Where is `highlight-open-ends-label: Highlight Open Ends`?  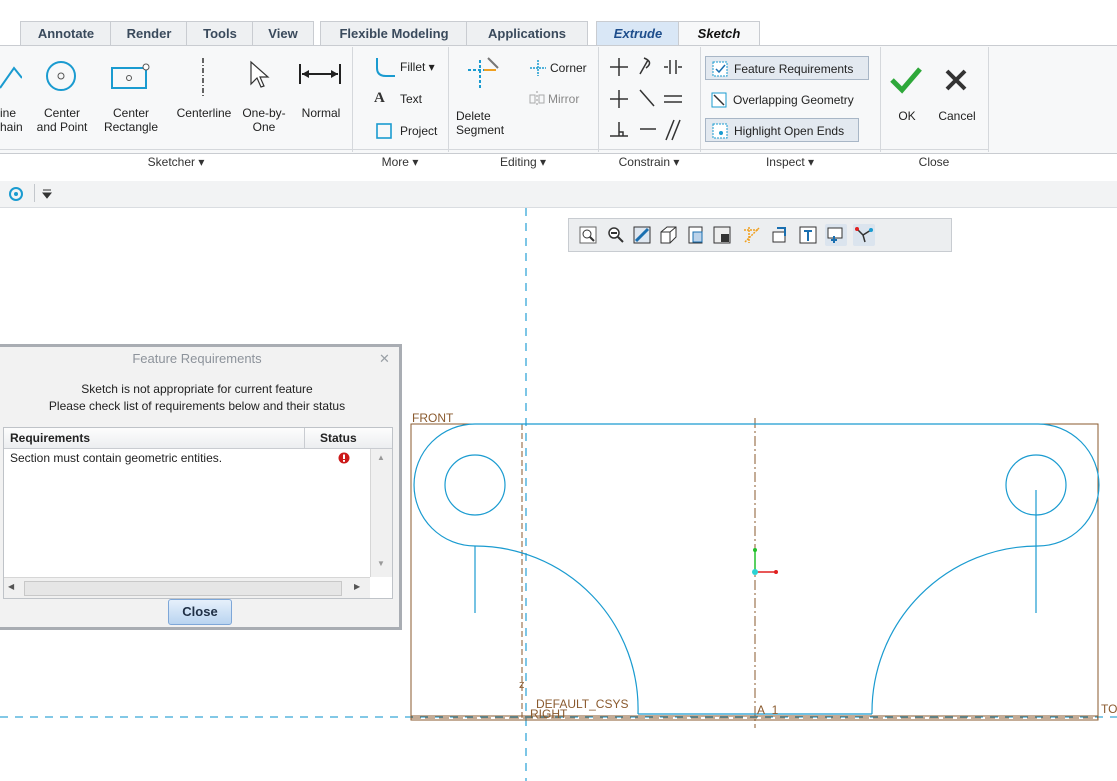 highlight-open-ends-label: Highlight Open Ends is located at coordinates (789, 131).